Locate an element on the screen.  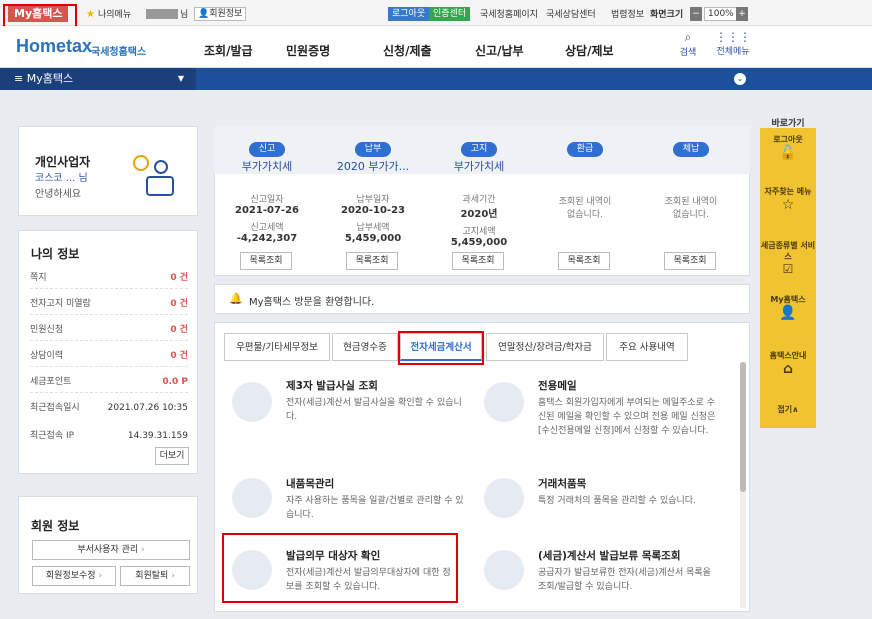
tab-year-end: 연말정산/장려금/학자금 is located at coordinates (545, 347).